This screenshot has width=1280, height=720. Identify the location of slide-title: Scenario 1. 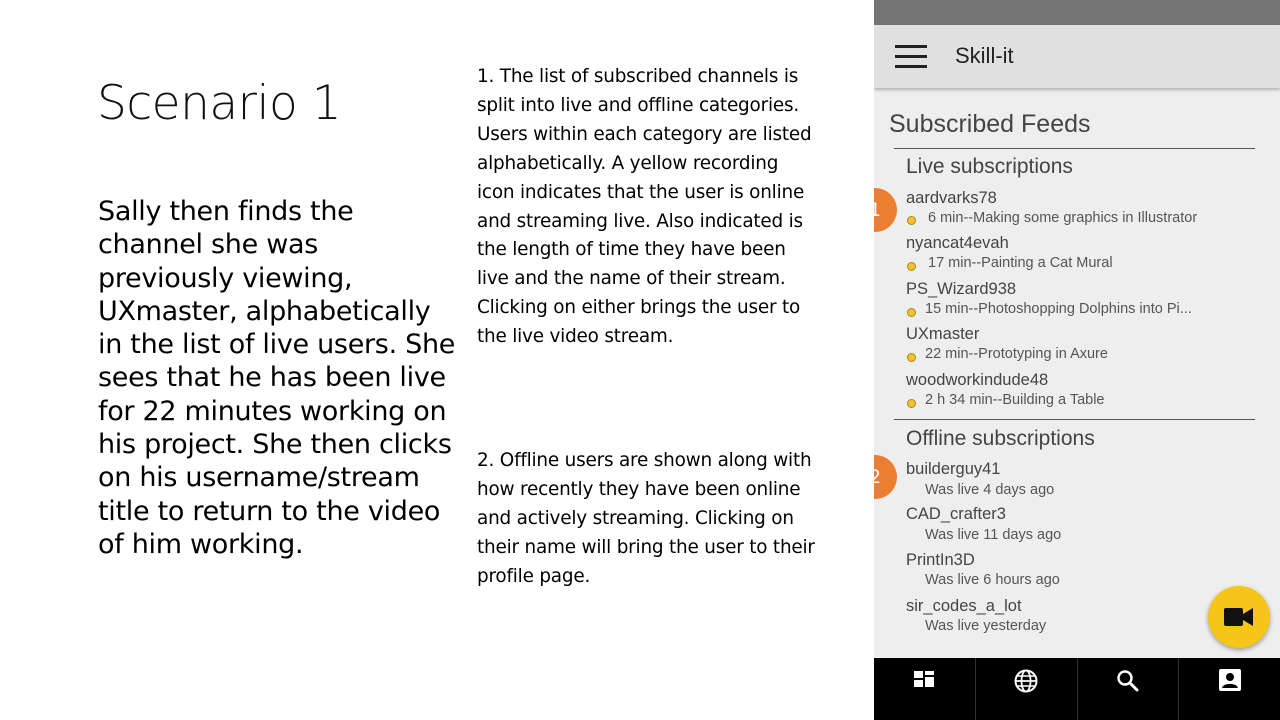
(219, 103).